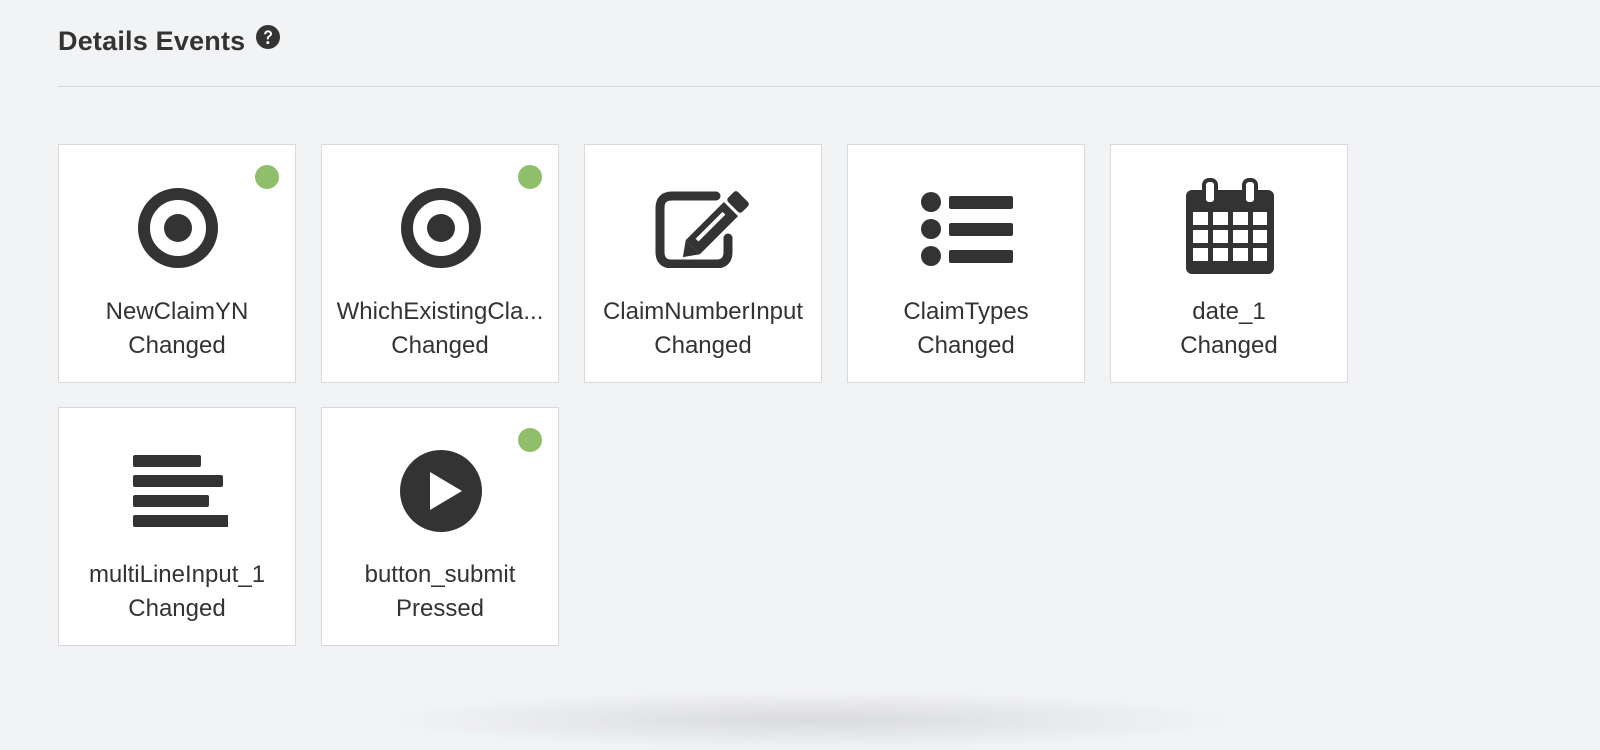  I want to click on event-action: Pressed, so click(440, 608).